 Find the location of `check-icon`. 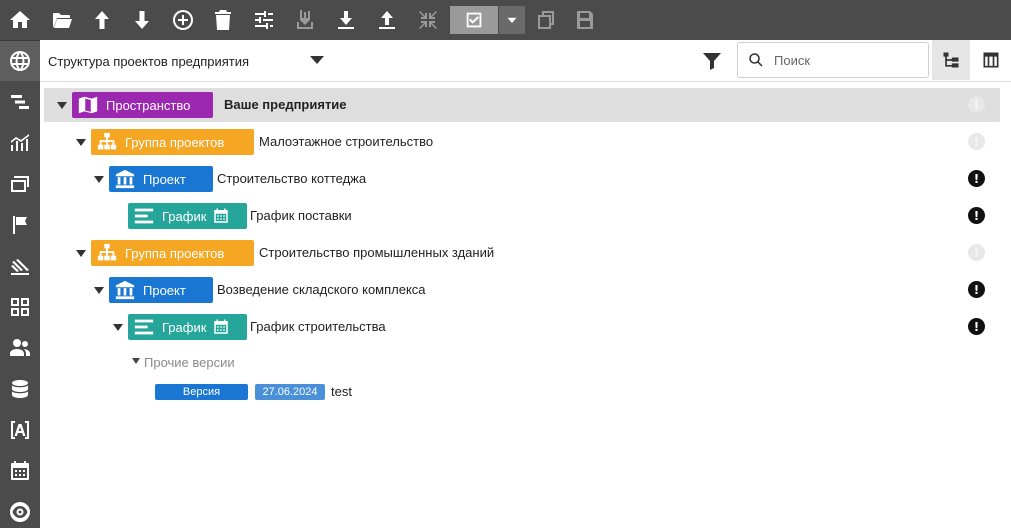

check-icon is located at coordinates (474, 20).